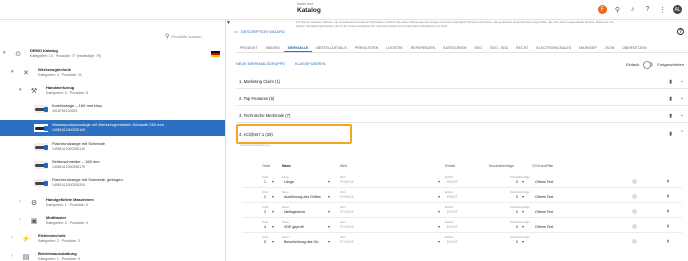 The width and height of the screenshot is (688, 261). Describe the element at coordinates (462, 116) in the screenshot. I see `feature-group-row: 3. Technische Merkmale (7) ▮ ⌄` at that location.